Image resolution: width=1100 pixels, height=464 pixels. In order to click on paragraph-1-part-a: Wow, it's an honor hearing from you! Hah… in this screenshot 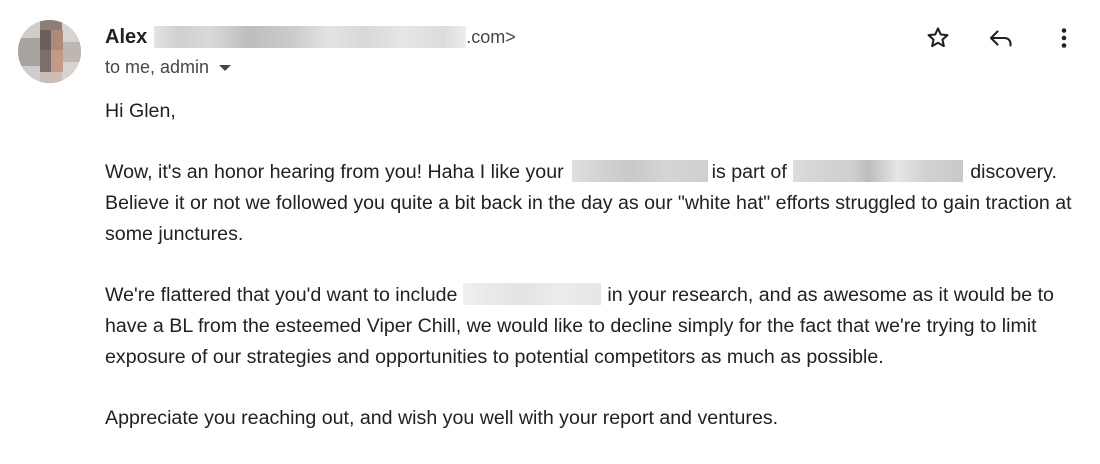, I will do `click(334, 172)`.